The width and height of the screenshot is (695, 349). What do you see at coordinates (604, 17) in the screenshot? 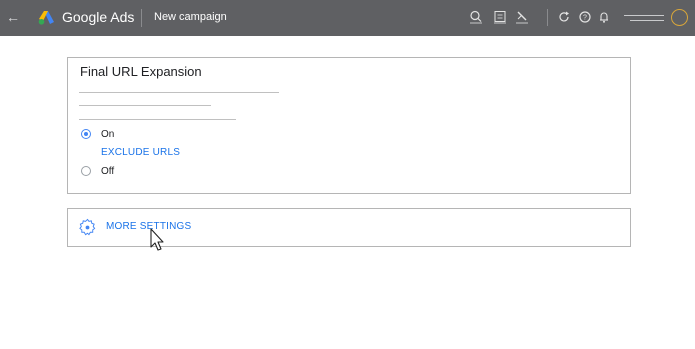
I see `notifications-icon` at bounding box center [604, 17].